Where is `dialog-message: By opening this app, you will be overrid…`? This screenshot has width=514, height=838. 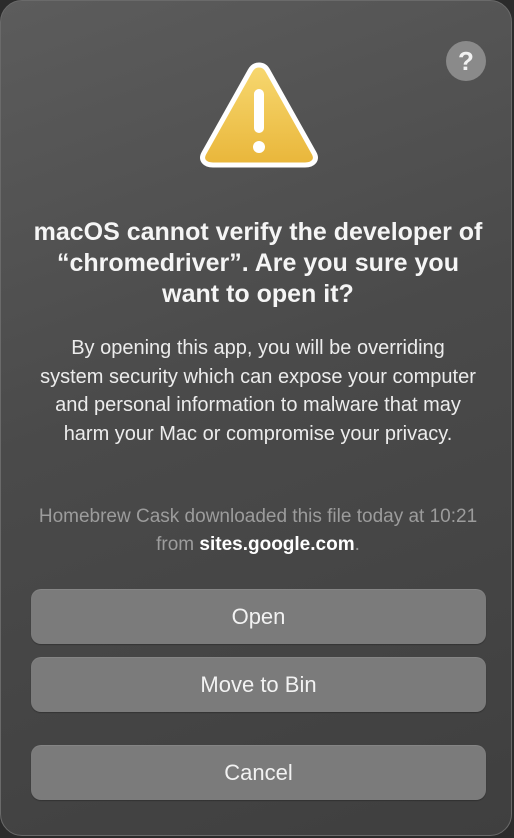 dialog-message: By opening this app, you will be overrid… is located at coordinates (258, 391).